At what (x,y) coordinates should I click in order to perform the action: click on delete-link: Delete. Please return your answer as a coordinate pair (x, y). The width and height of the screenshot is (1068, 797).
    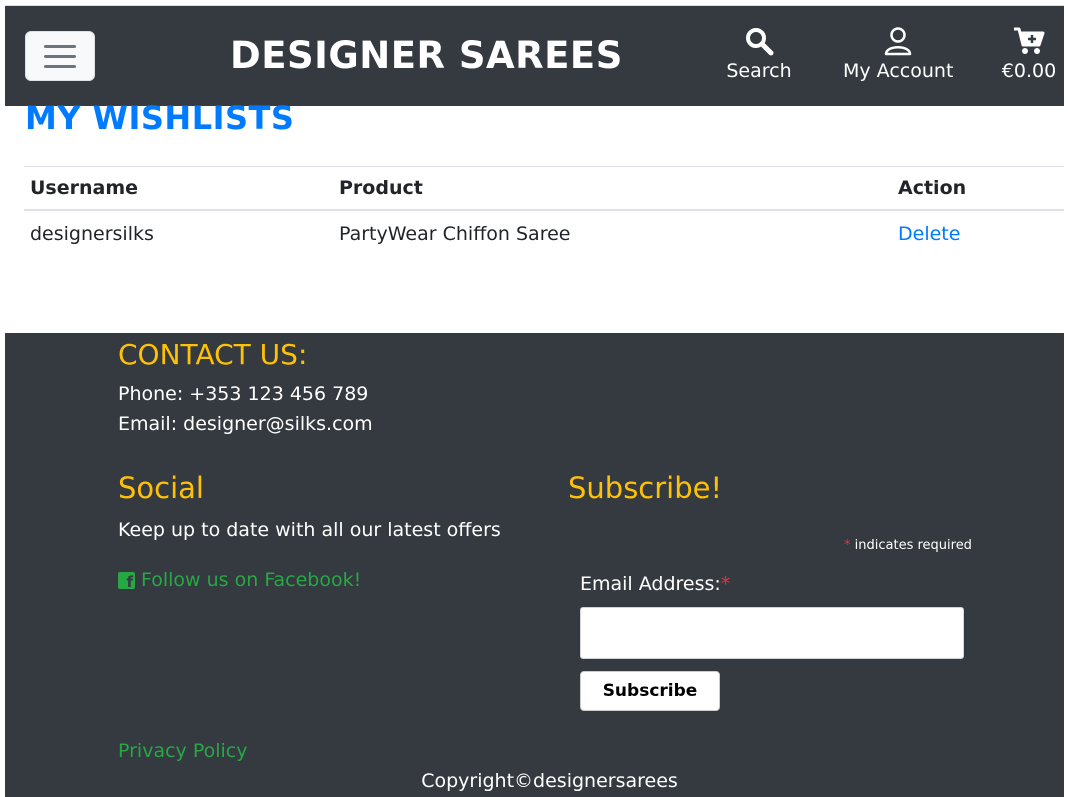
    Looking at the image, I should click on (929, 234).